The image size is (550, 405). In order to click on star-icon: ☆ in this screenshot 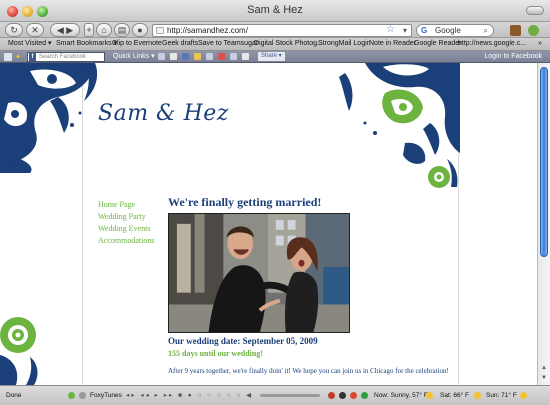, I will do `click(390, 29)`.